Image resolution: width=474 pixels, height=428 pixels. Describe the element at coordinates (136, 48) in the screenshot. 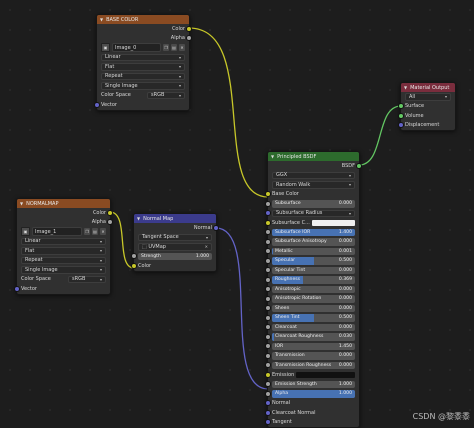

I see `image-name-field: Image_0` at that location.